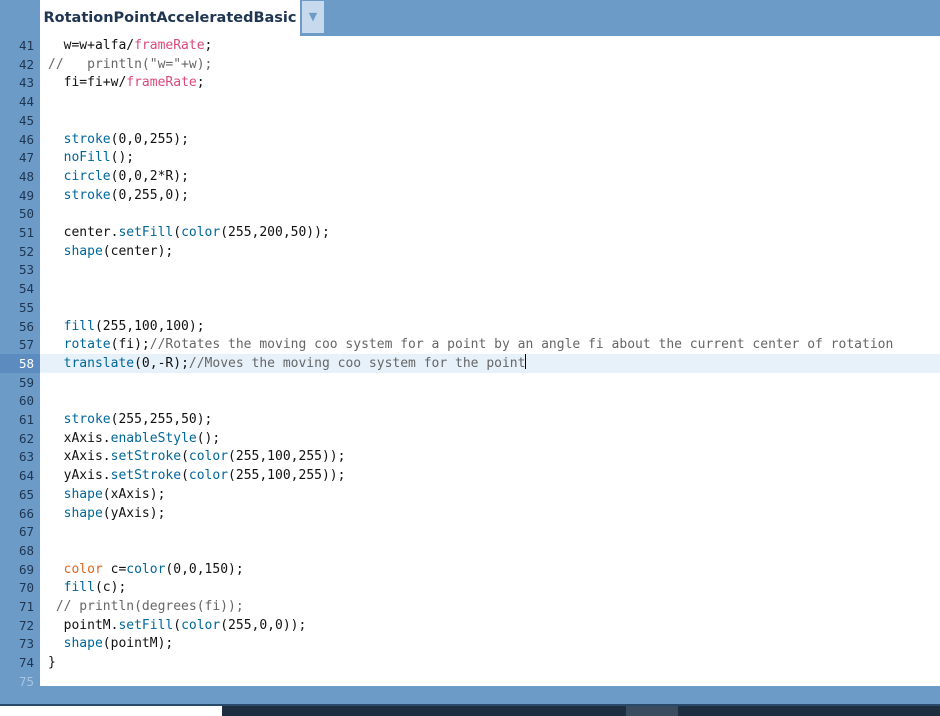  I want to click on code-token: w=w+alfa/, so click(91, 45).